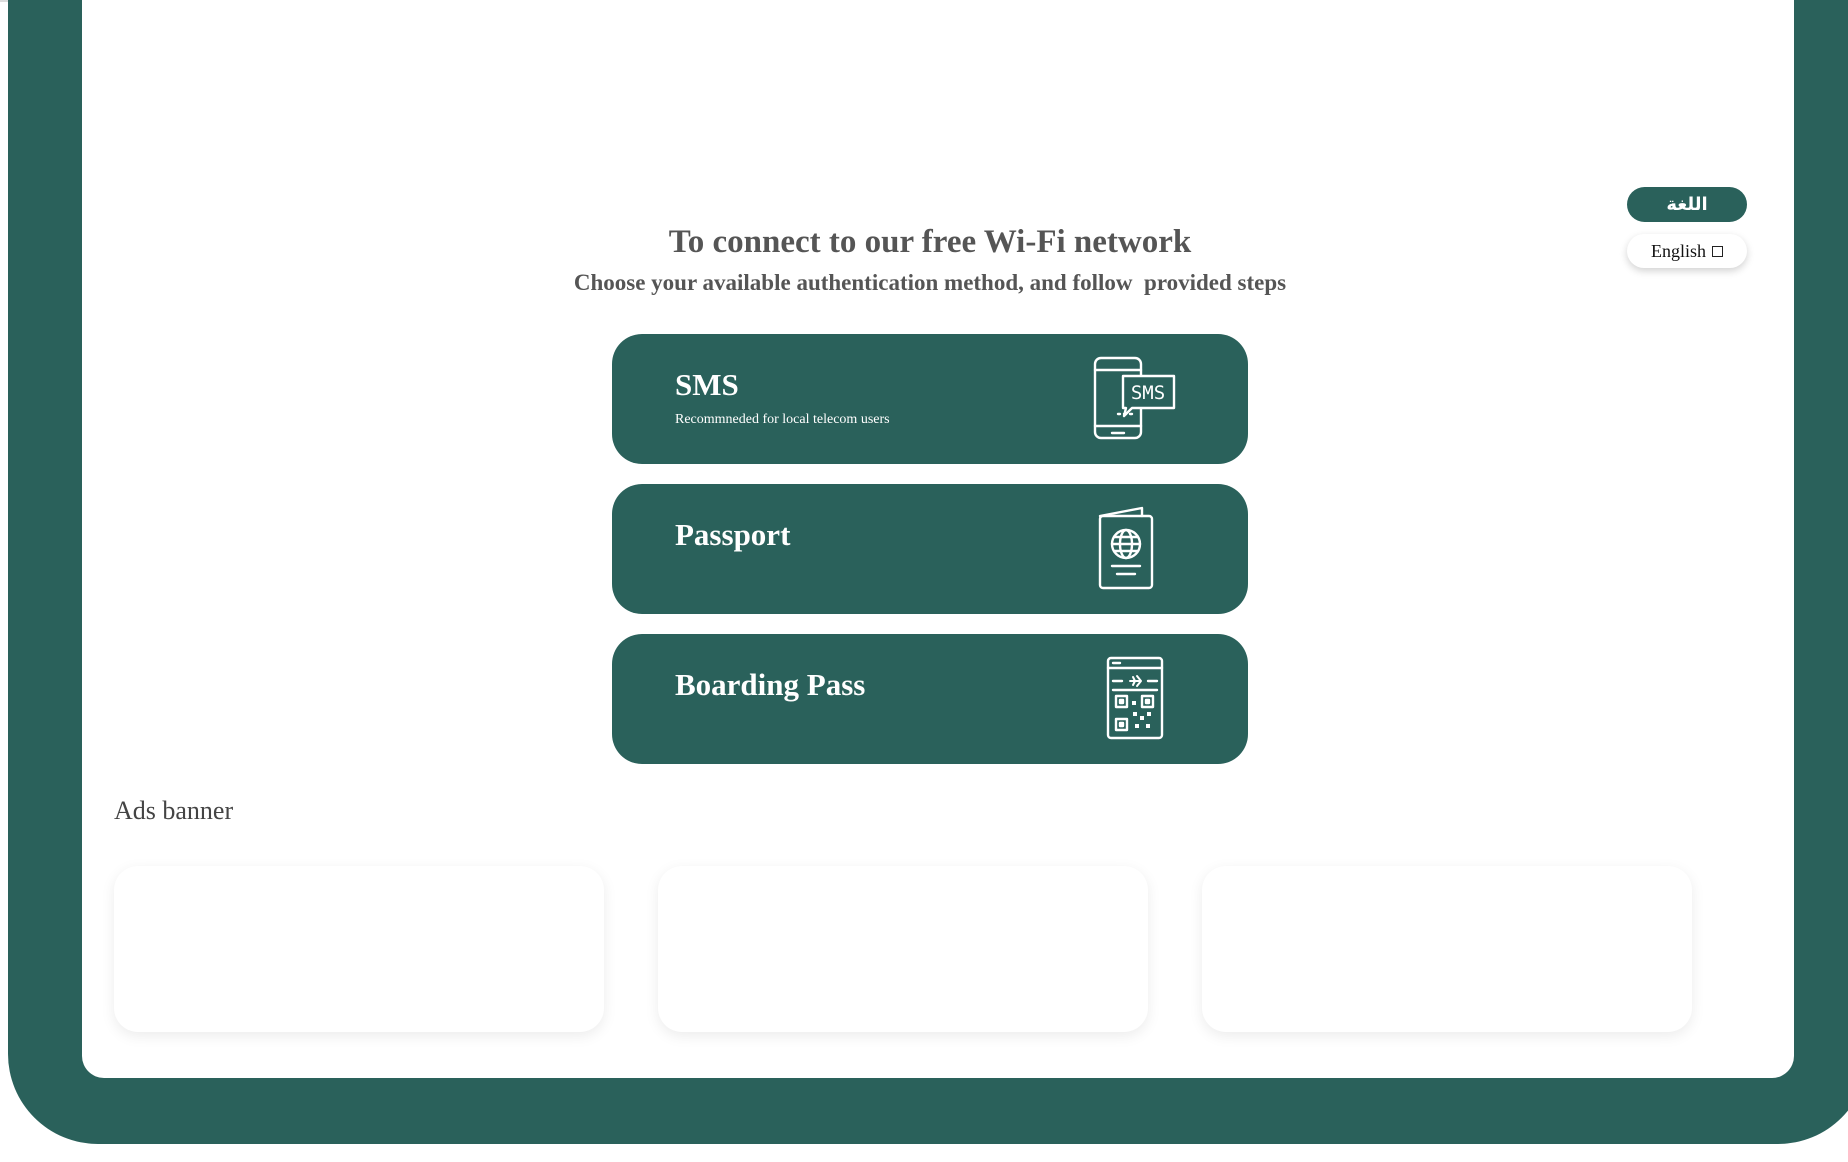 This screenshot has height=1162, width=1848. I want to click on page-title: To connect to our free Wi-Fi network, so click(930, 242).